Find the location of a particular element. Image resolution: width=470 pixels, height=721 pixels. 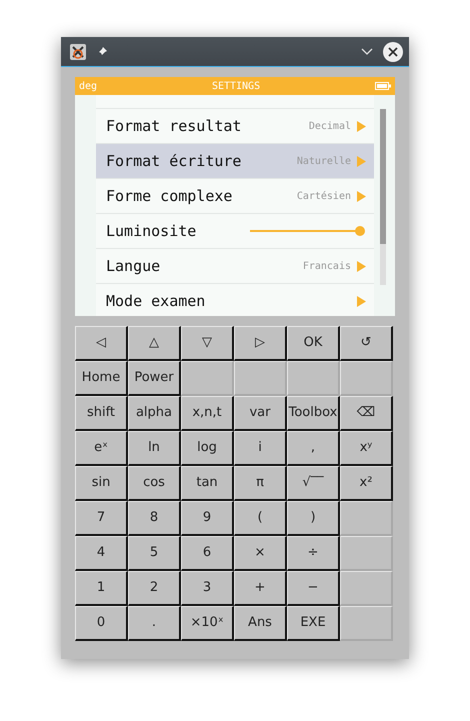

calculator-key: x,n,t is located at coordinates (207, 413).